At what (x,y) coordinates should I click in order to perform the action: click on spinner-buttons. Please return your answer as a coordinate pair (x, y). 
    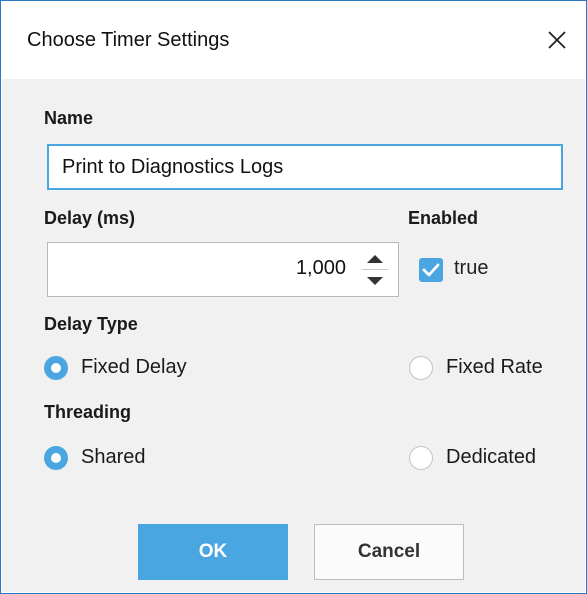
    Looking at the image, I should click on (375, 270).